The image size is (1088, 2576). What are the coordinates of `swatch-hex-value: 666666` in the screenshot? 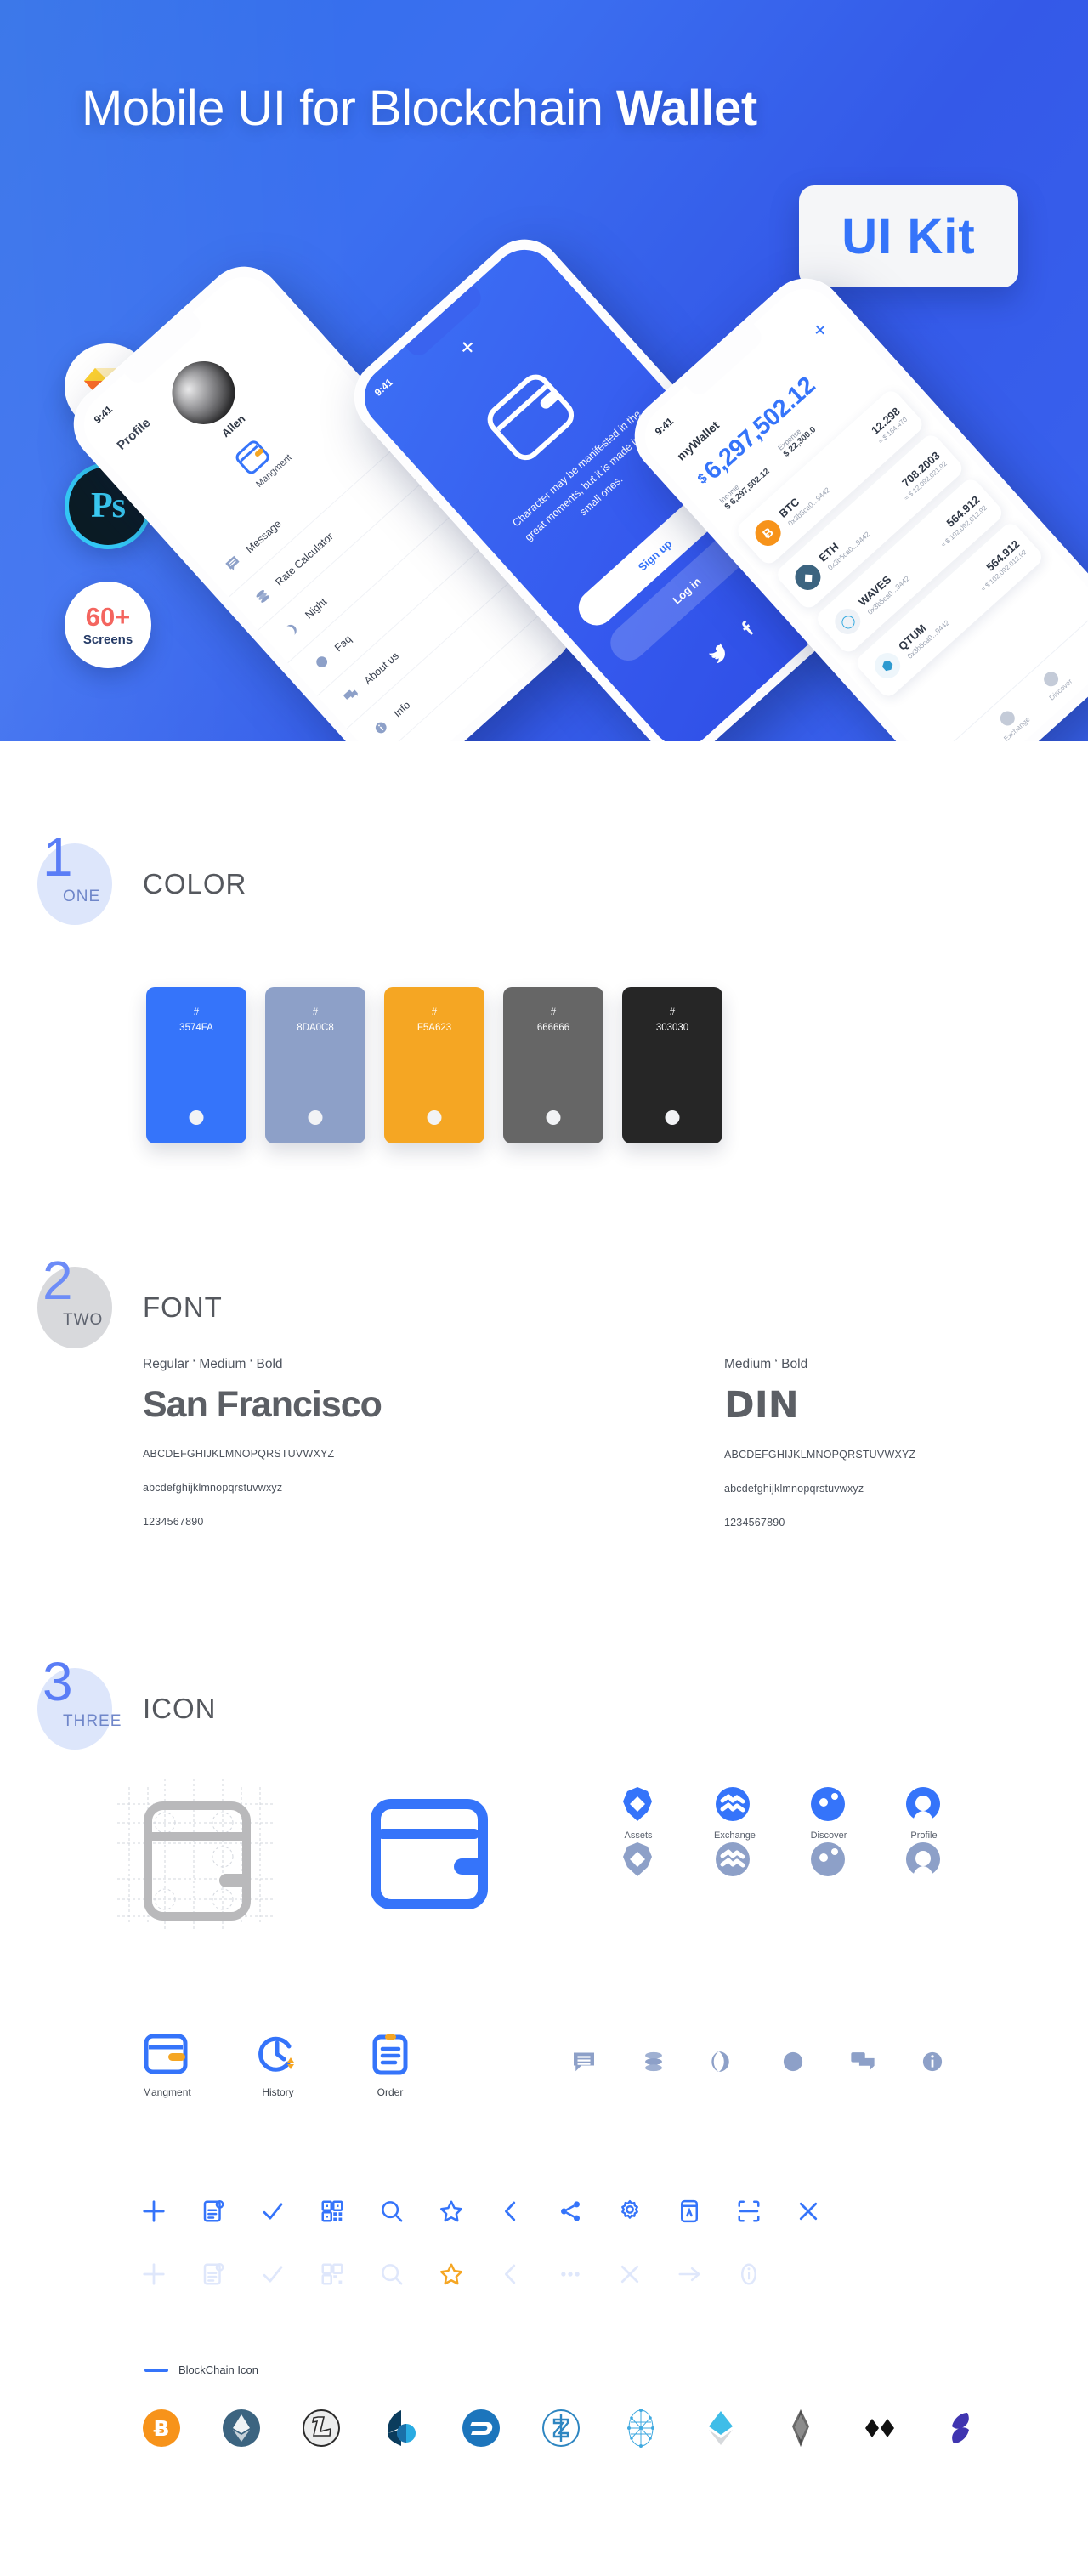 It's located at (553, 1028).